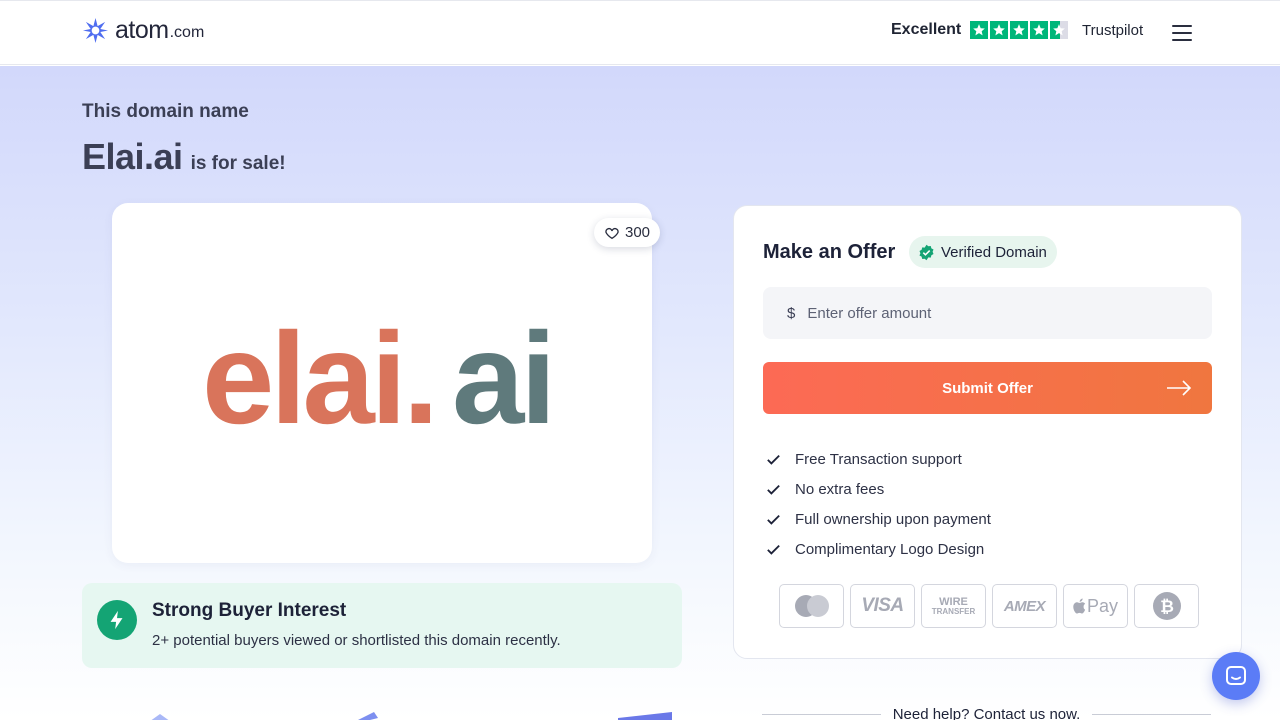 This screenshot has height=720, width=1280. What do you see at coordinates (994, 252) in the screenshot?
I see `verified-label: Verified Domain` at bounding box center [994, 252].